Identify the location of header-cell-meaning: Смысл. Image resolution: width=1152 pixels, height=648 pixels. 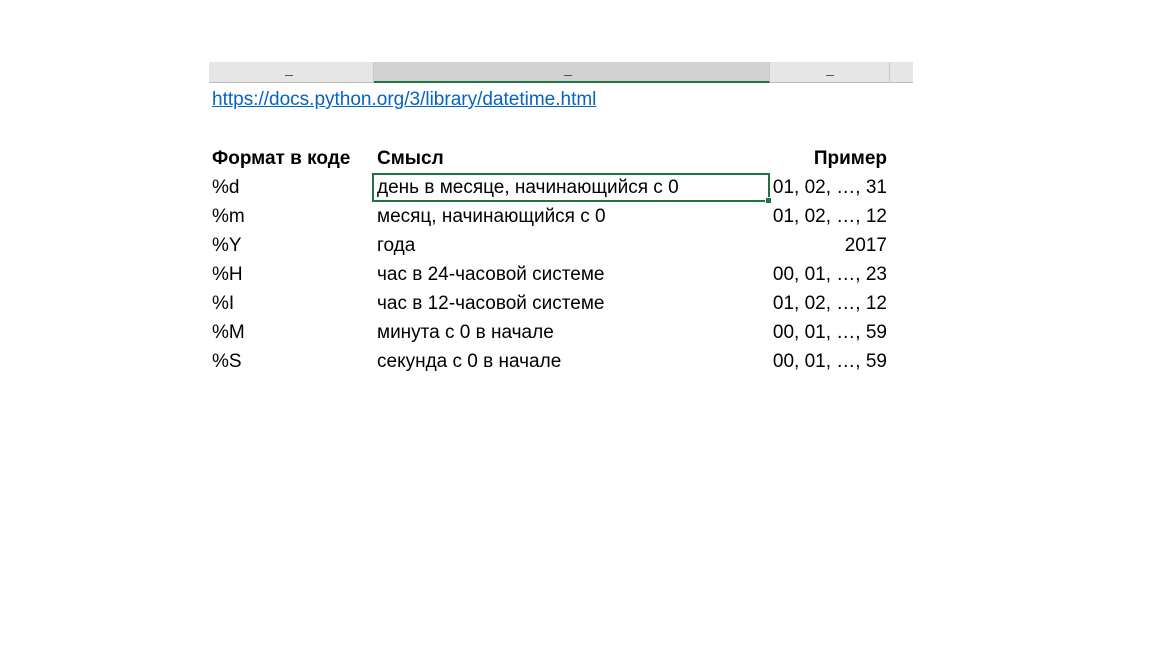
(573, 158).